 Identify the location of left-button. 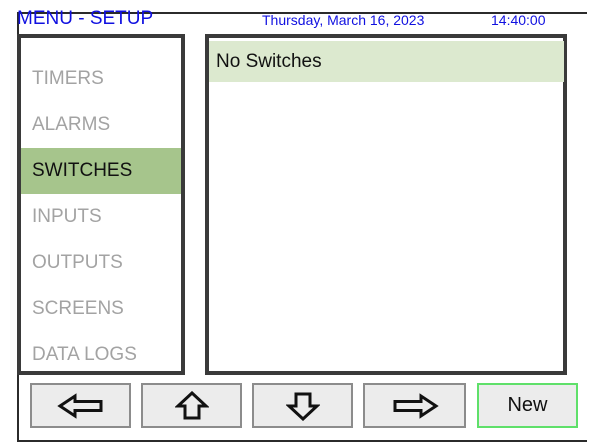
(80, 405).